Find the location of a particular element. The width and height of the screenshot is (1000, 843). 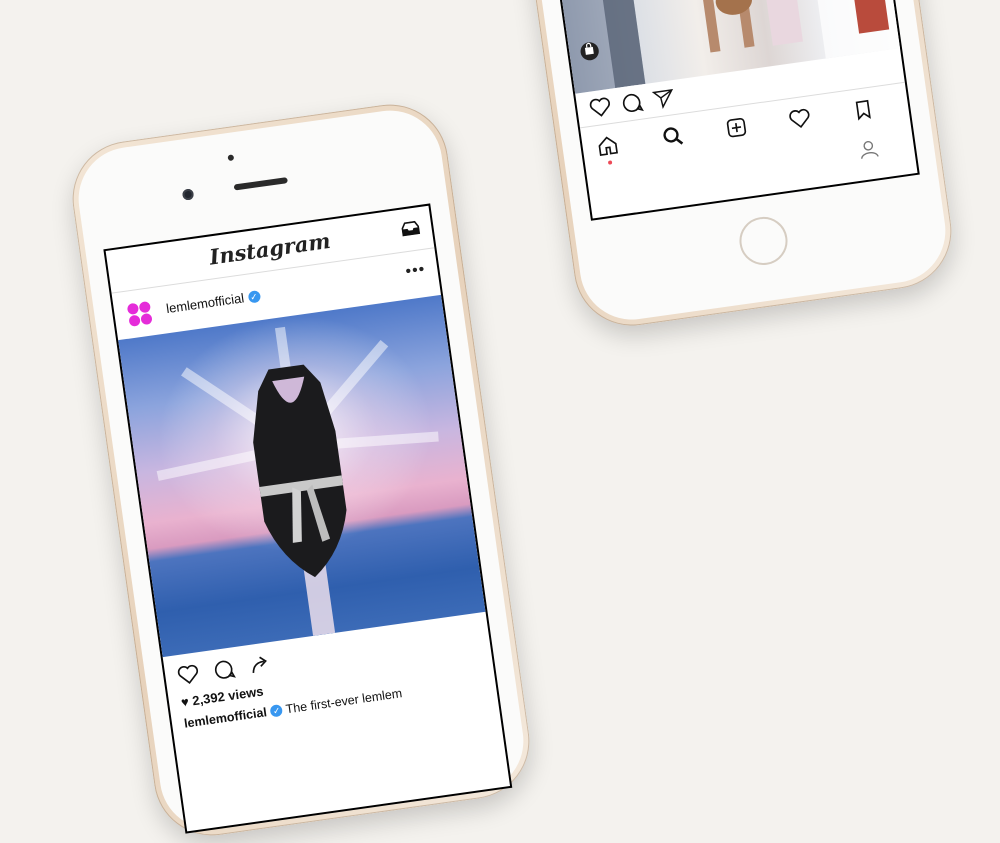

share-icon is located at coordinates (259, 664).